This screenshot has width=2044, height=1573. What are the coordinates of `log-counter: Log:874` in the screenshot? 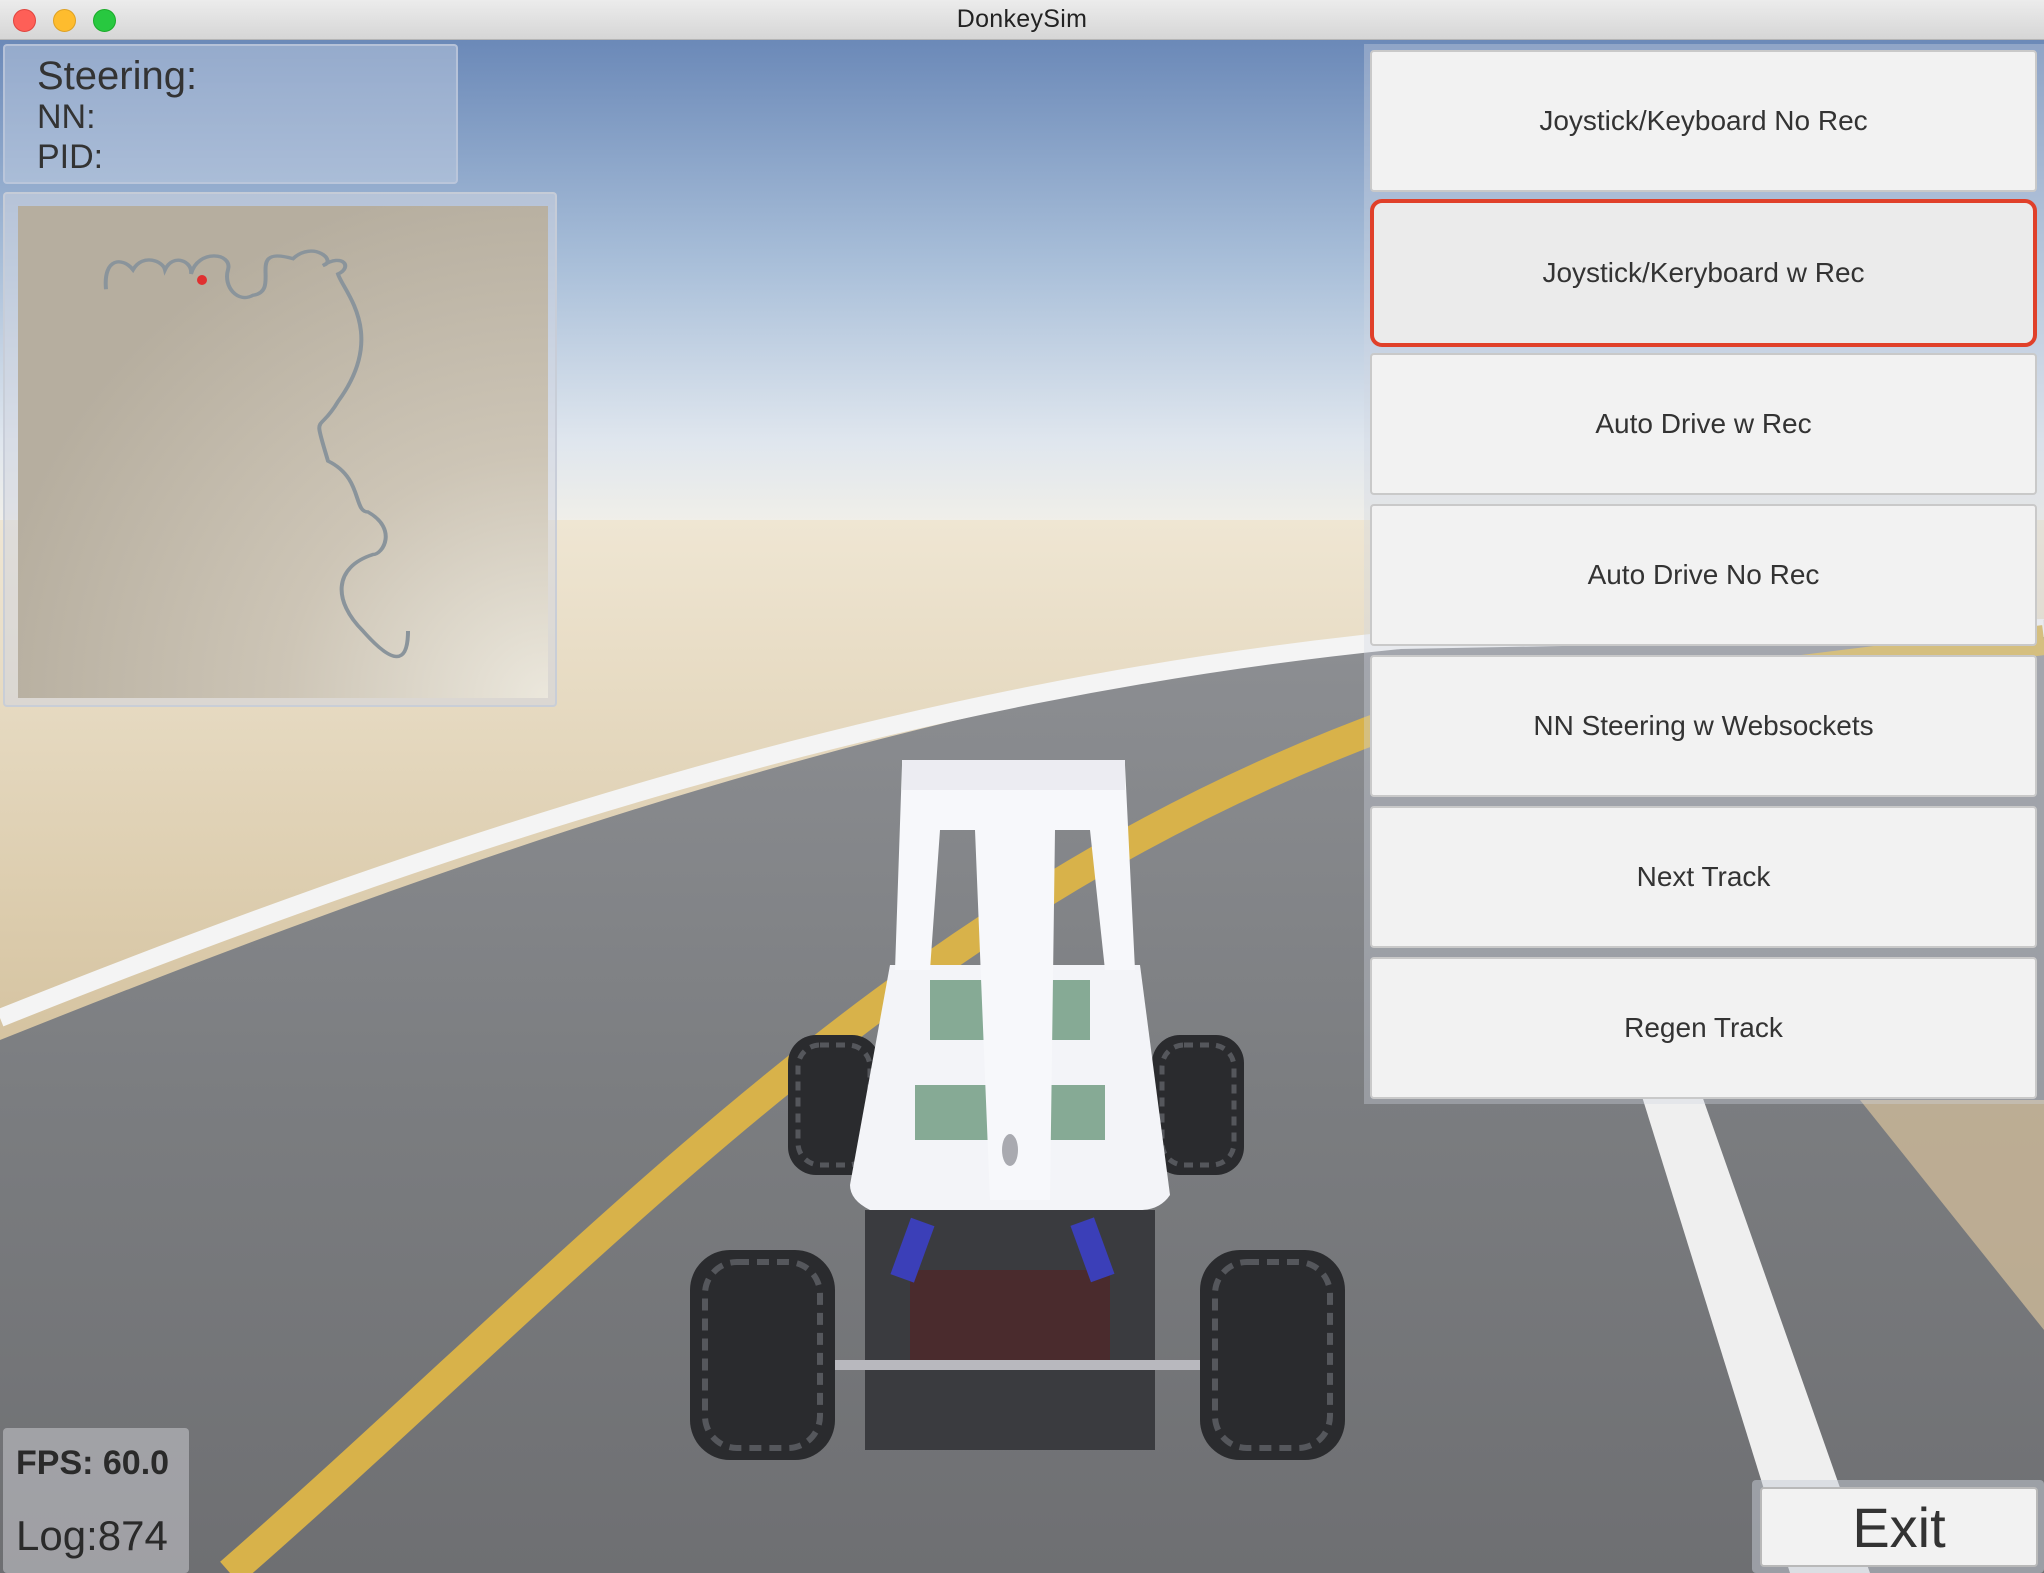 It's located at (92, 1535).